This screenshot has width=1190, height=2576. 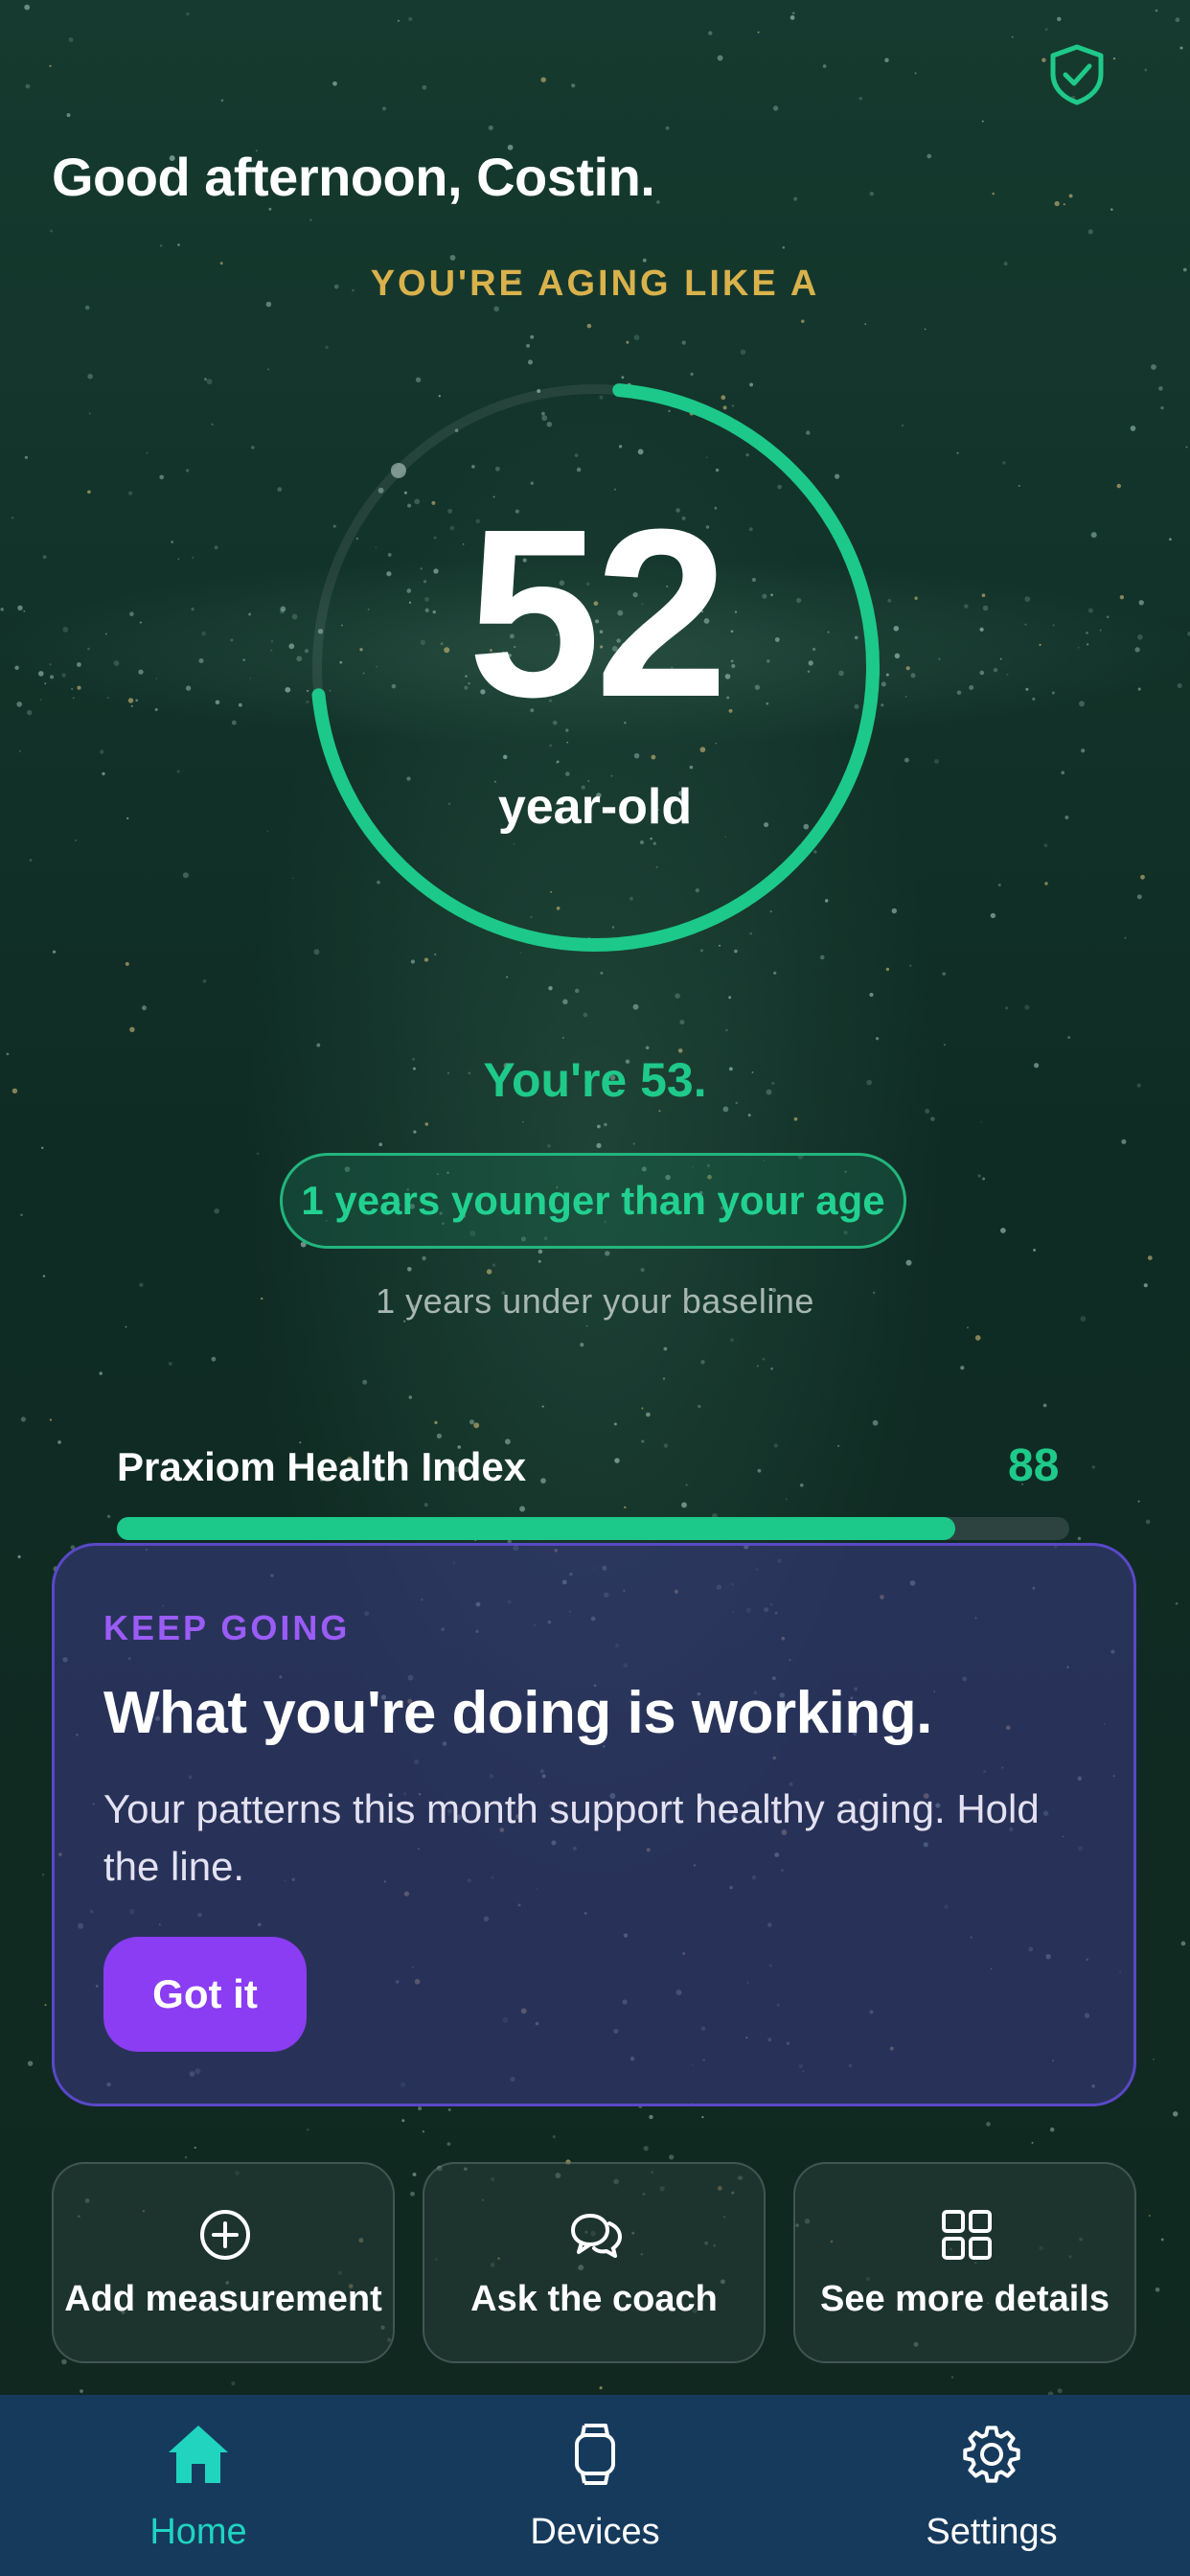 What do you see at coordinates (205, 1995) in the screenshot?
I see `got-it-button: Got it` at bounding box center [205, 1995].